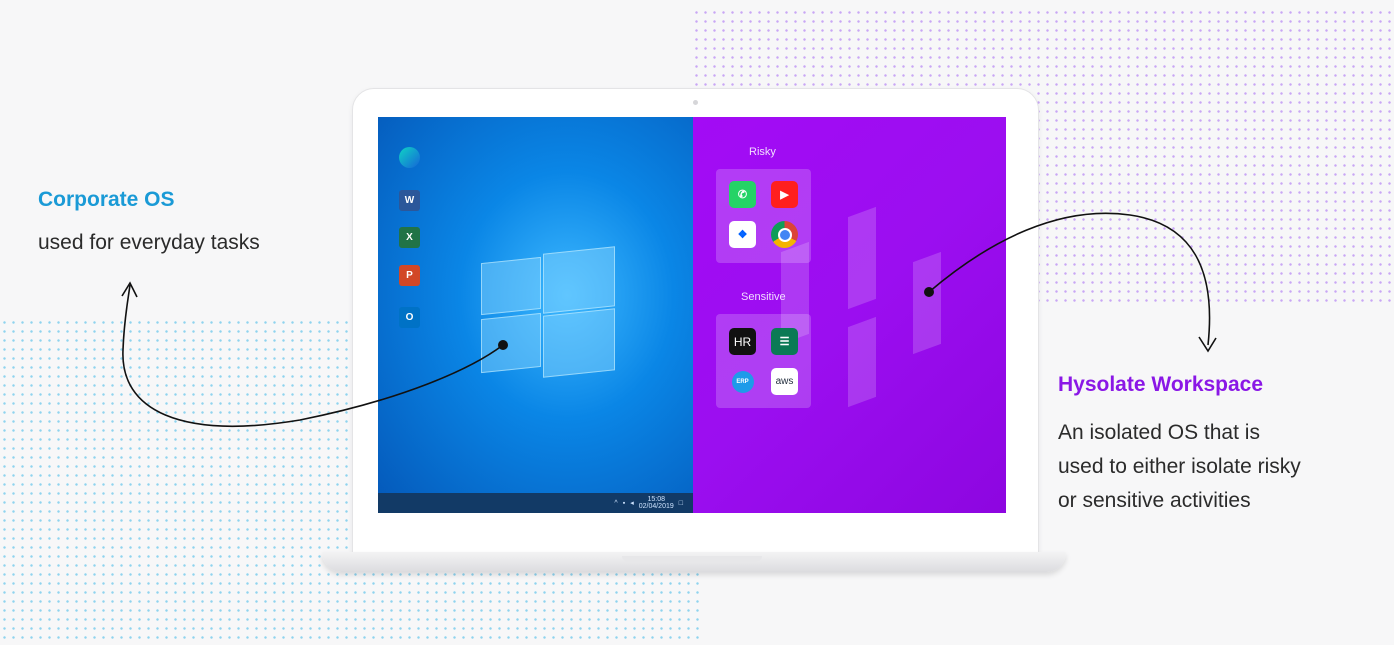 Image resolution: width=1394 pixels, height=645 pixels. Describe the element at coordinates (1069, 279) in the screenshot. I see `hysolate-arrow` at that location.